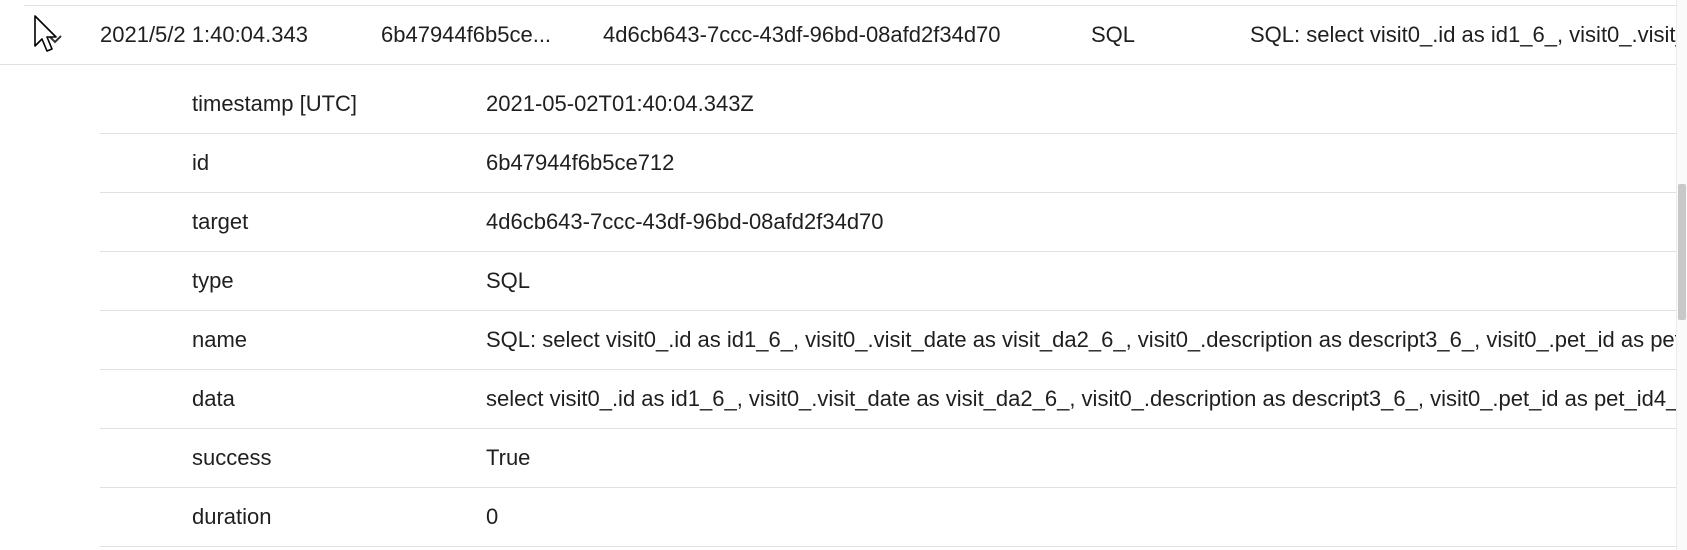 Image resolution: width=1687 pixels, height=550 pixels. What do you see at coordinates (492, 516) in the screenshot?
I see `detail-value: 0` at bounding box center [492, 516].